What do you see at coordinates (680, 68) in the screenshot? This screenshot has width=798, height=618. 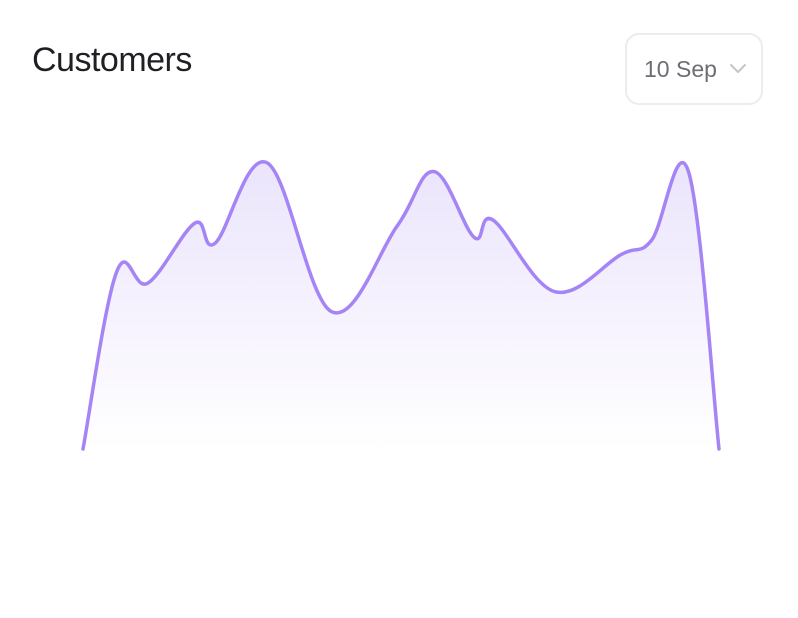 I see `date-select-value: 10 Sep` at bounding box center [680, 68].